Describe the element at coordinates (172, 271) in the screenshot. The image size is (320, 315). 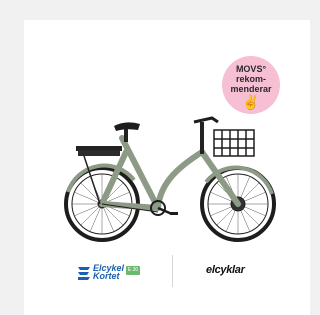
I see `logo-divider` at that location.